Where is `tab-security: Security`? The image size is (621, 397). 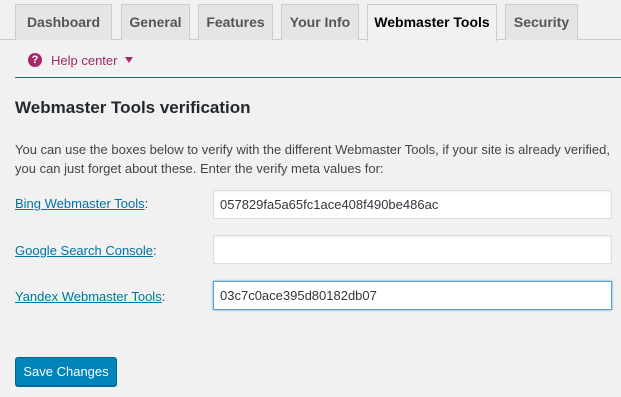 tab-security: Security is located at coordinates (541, 22).